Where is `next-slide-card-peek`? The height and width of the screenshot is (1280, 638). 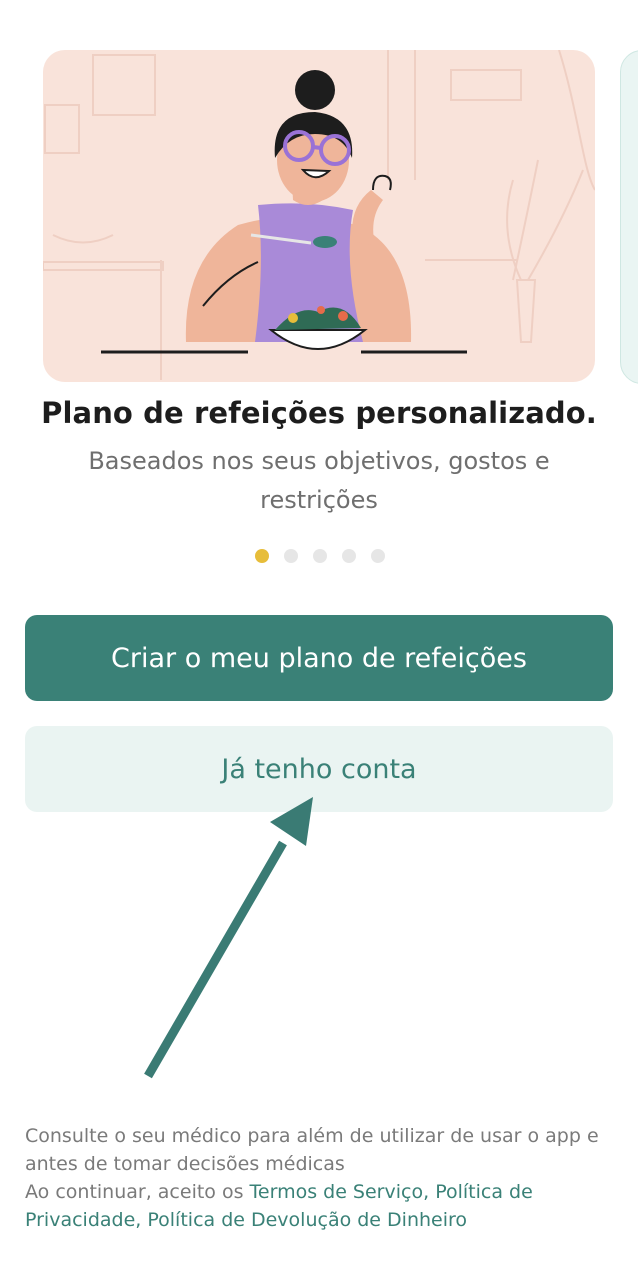
next-slide-card-peek is located at coordinates (629, 217).